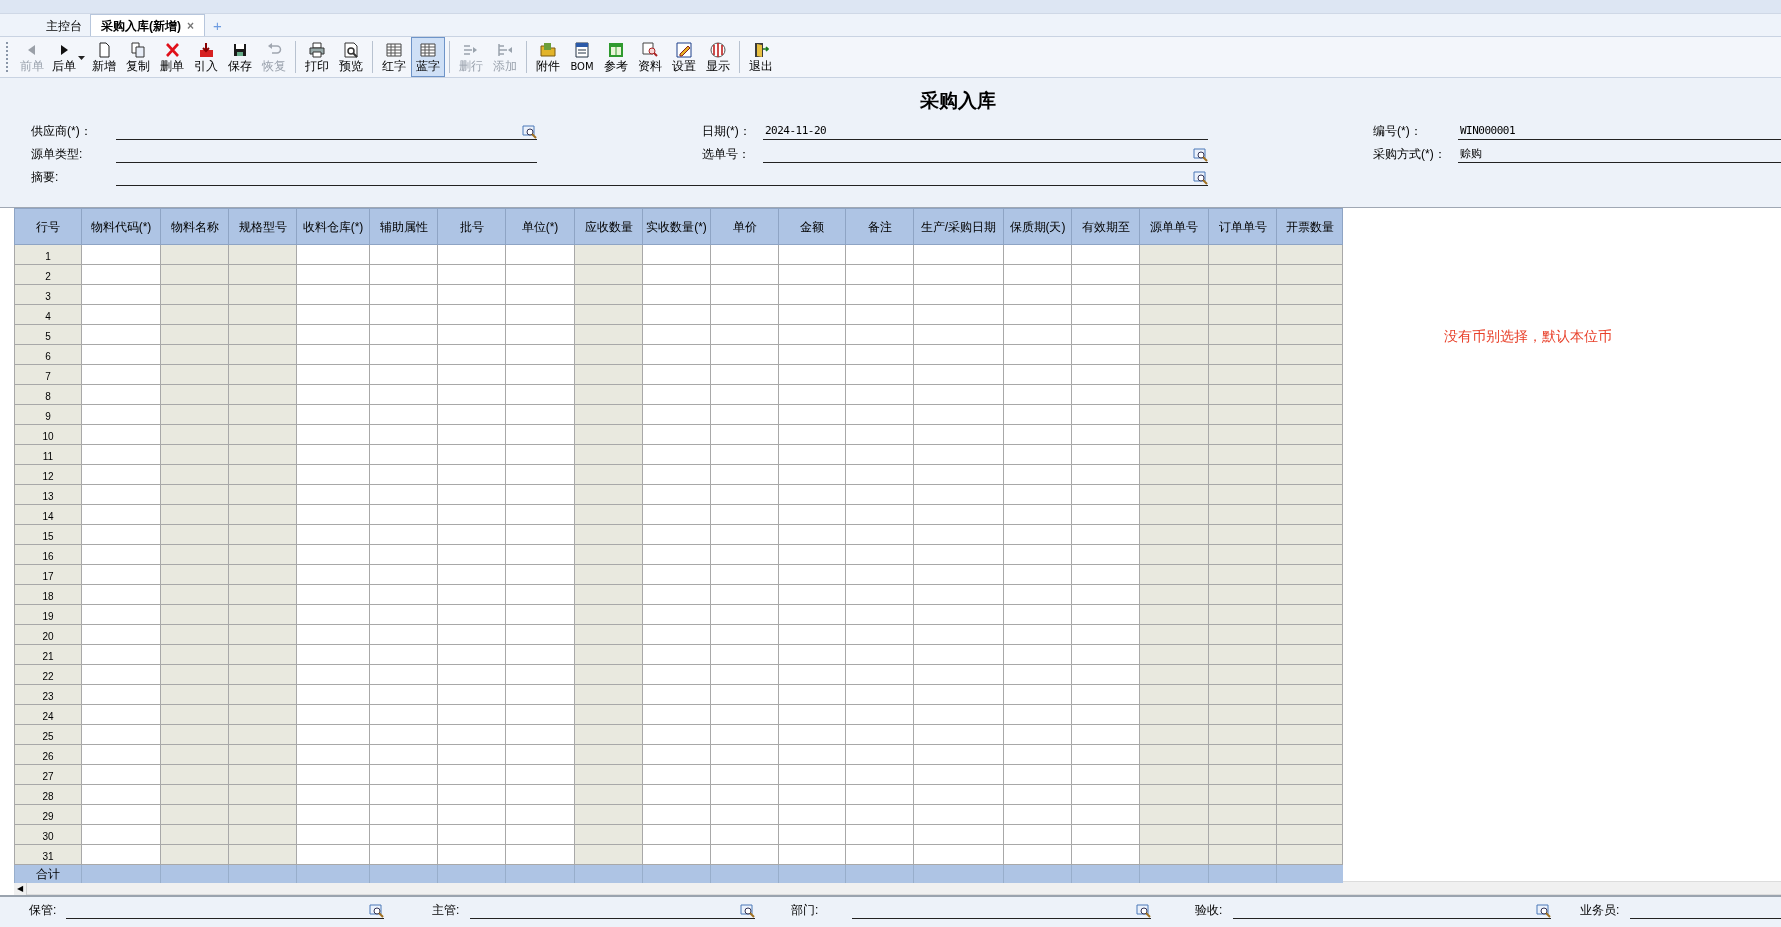 This screenshot has height=927, width=1781. Describe the element at coordinates (1600, 910) in the screenshot. I see `field-label: 业务员:` at that location.